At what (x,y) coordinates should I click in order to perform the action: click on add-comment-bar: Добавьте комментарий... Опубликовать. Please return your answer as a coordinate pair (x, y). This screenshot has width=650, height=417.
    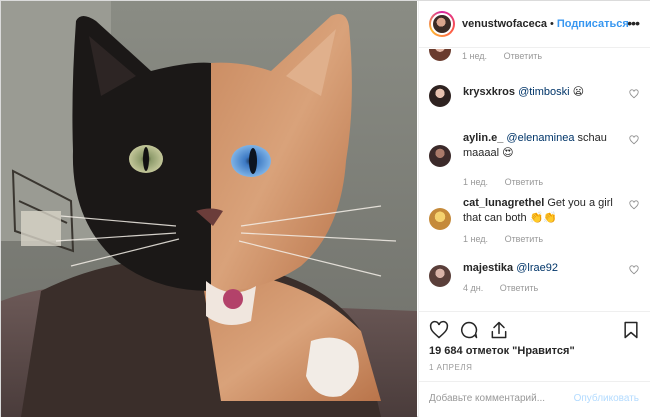
    Looking at the image, I should click on (534, 399).